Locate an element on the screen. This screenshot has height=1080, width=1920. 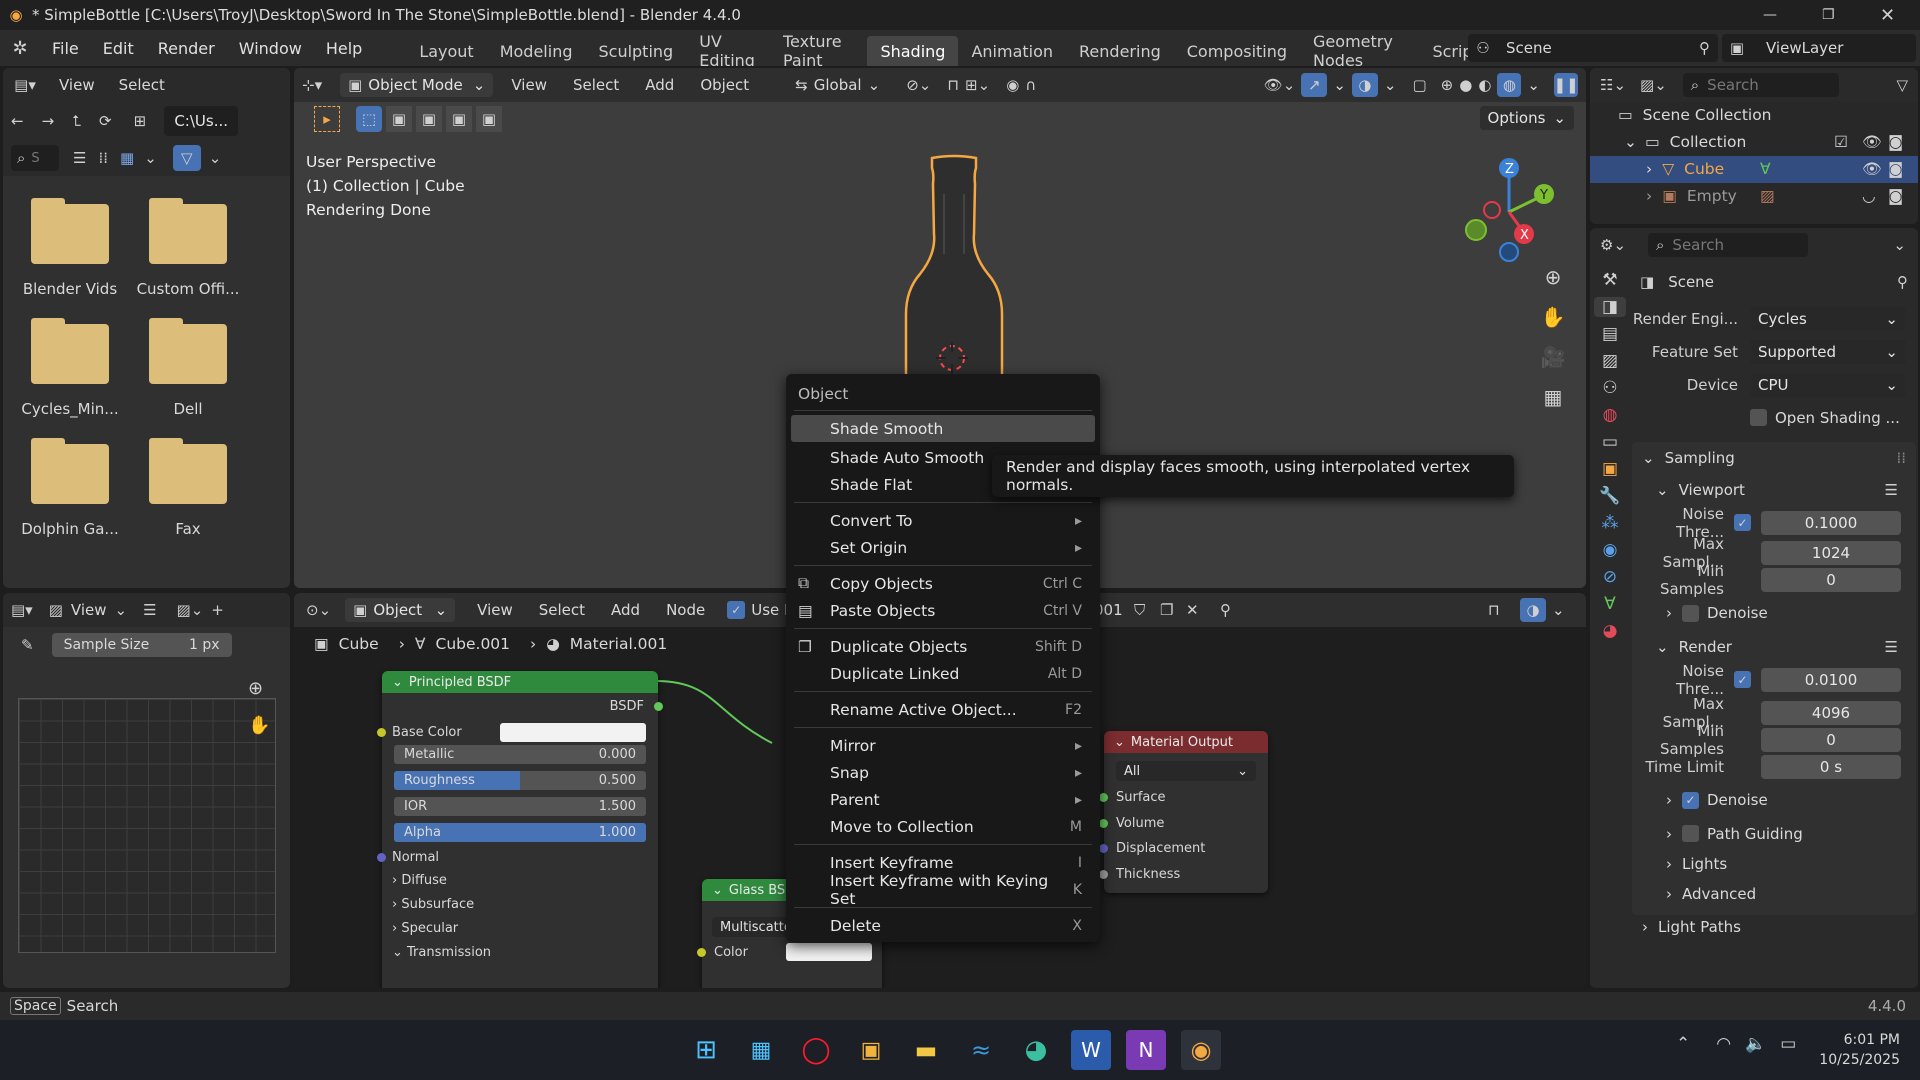
editor-type-icon: ⚙⌄ is located at coordinates (1613, 245).